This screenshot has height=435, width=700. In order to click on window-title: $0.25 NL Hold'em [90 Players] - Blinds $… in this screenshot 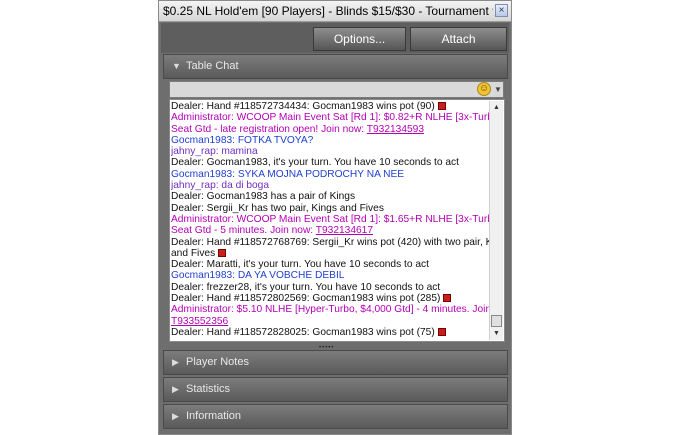, I will do `click(328, 11)`.